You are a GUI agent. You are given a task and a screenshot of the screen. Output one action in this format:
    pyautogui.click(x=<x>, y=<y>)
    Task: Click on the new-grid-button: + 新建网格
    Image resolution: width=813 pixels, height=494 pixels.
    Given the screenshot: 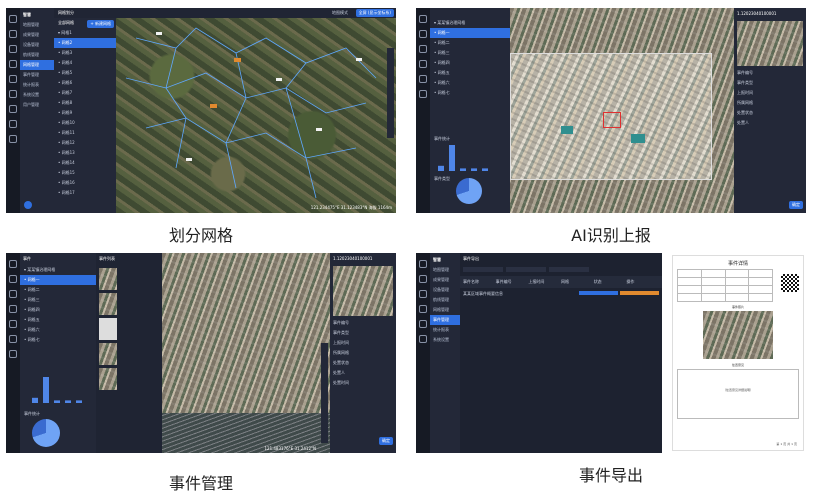 What is the action you would take?
    pyautogui.click(x=100, y=24)
    